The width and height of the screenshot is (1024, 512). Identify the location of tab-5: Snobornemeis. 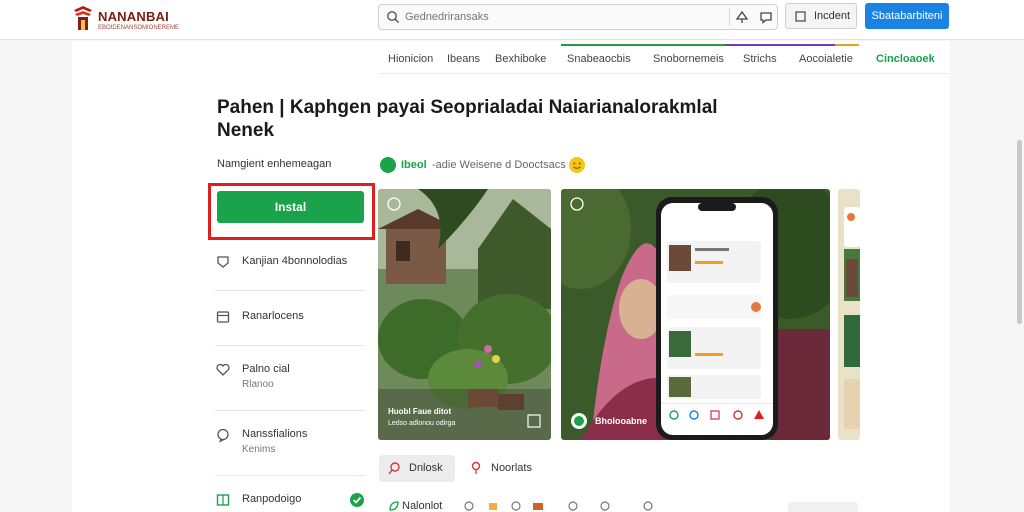
(688, 59).